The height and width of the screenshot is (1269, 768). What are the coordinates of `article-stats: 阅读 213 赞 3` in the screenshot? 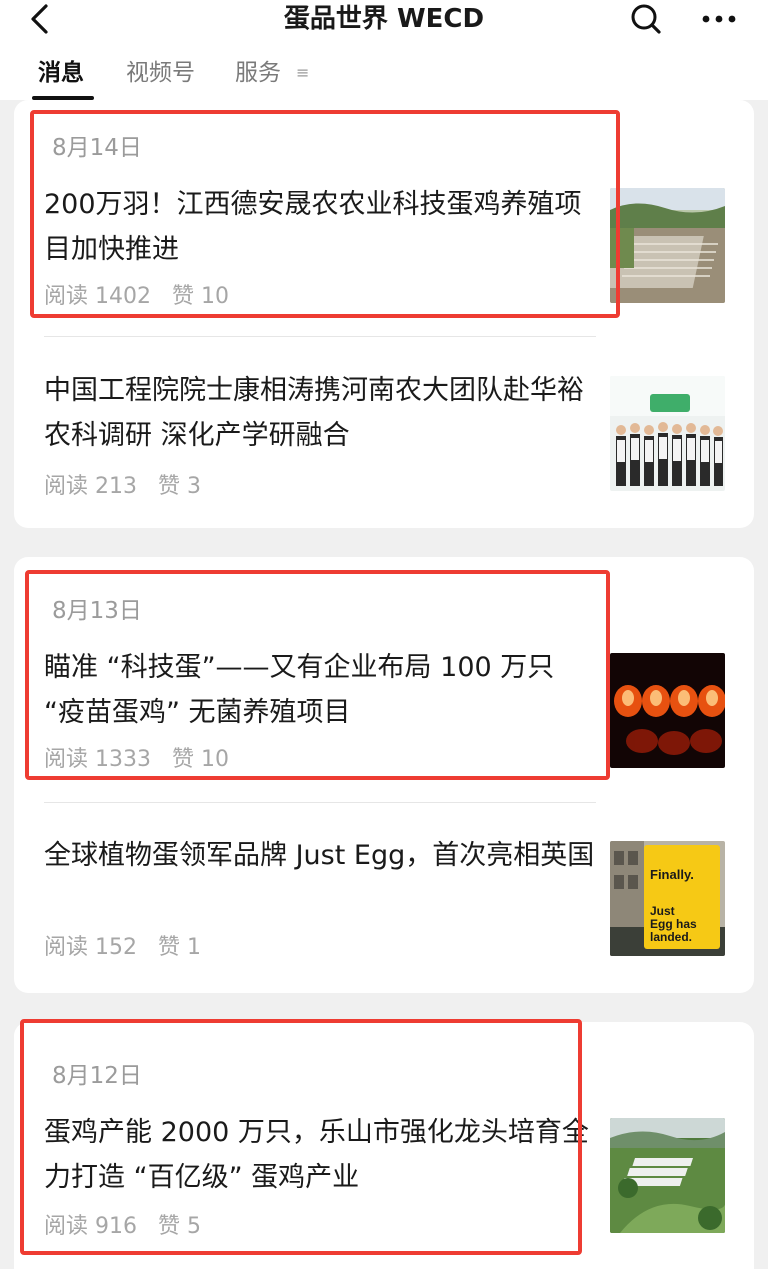 It's located at (122, 484).